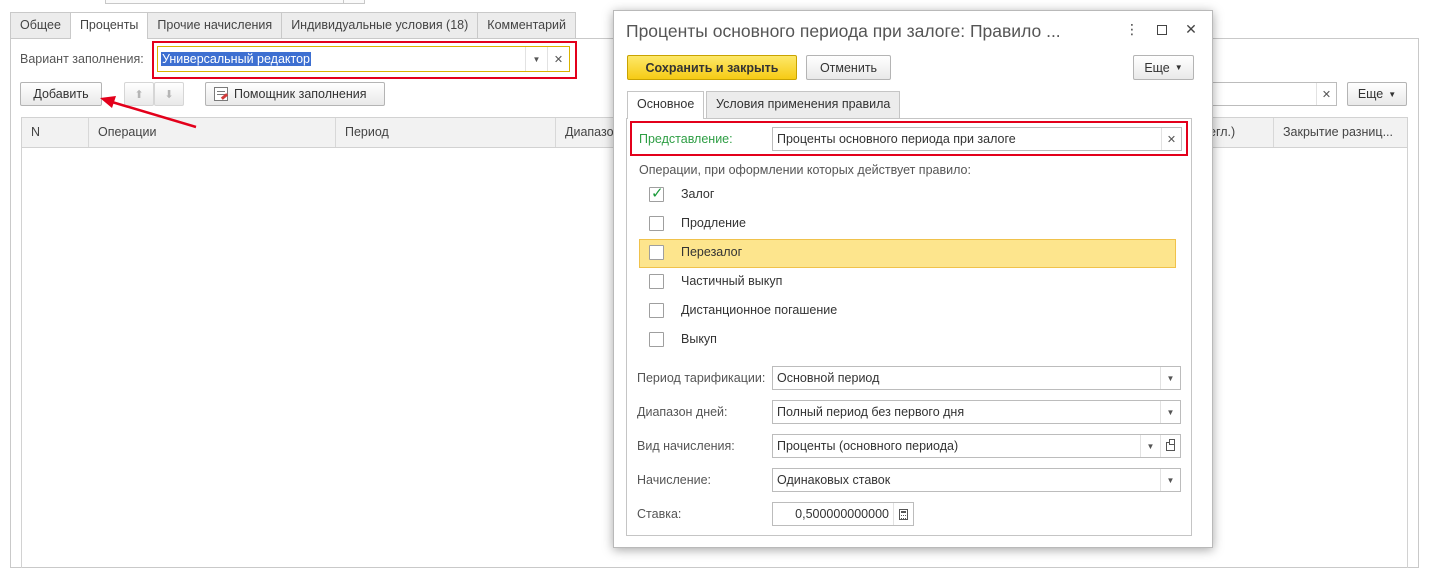  What do you see at coordinates (976, 378) in the screenshot?
I see `tariff-period-field: Основной период ▼` at bounding box center [976, 378].